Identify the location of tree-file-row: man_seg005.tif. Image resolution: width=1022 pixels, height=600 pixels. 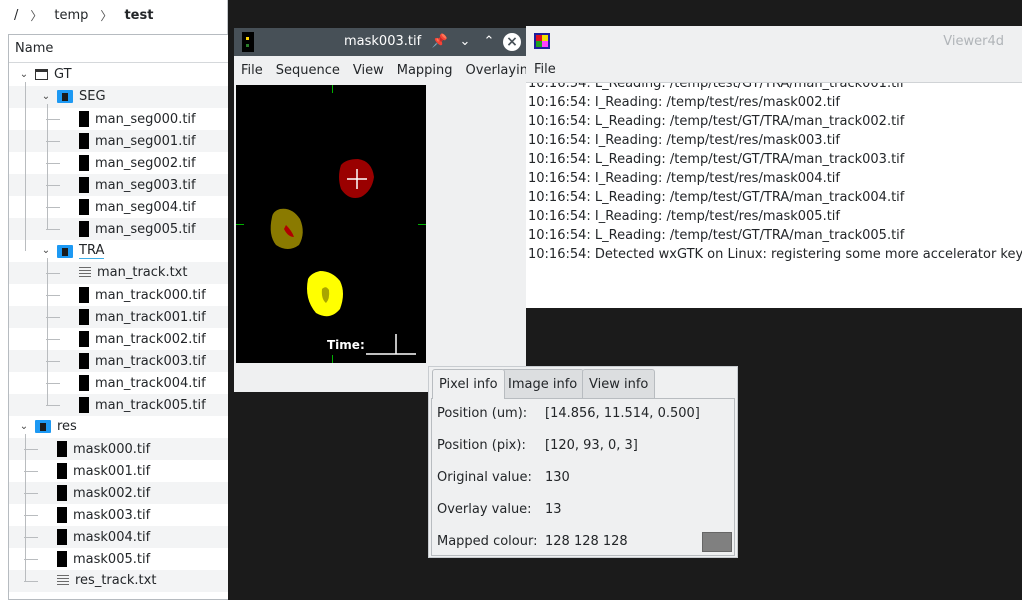
(118, 229).